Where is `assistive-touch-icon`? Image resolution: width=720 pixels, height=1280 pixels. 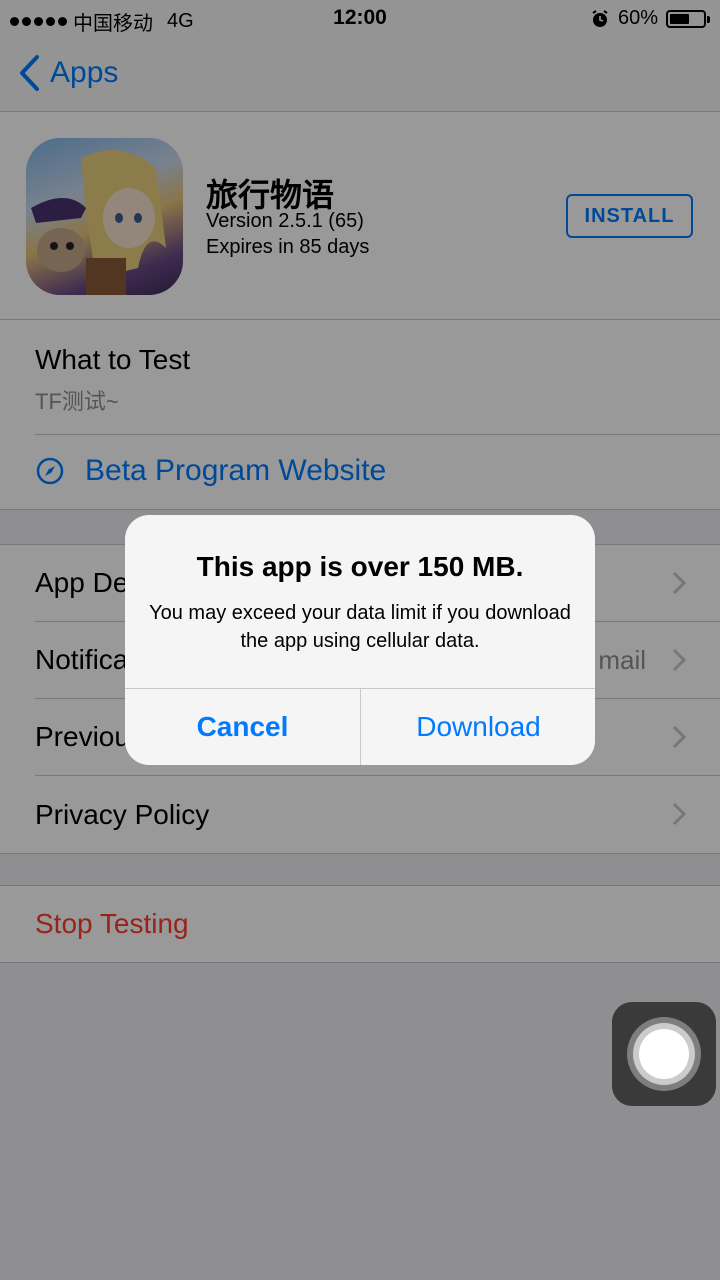 assistive-touch-icon is located at coordinates (664, 1054).